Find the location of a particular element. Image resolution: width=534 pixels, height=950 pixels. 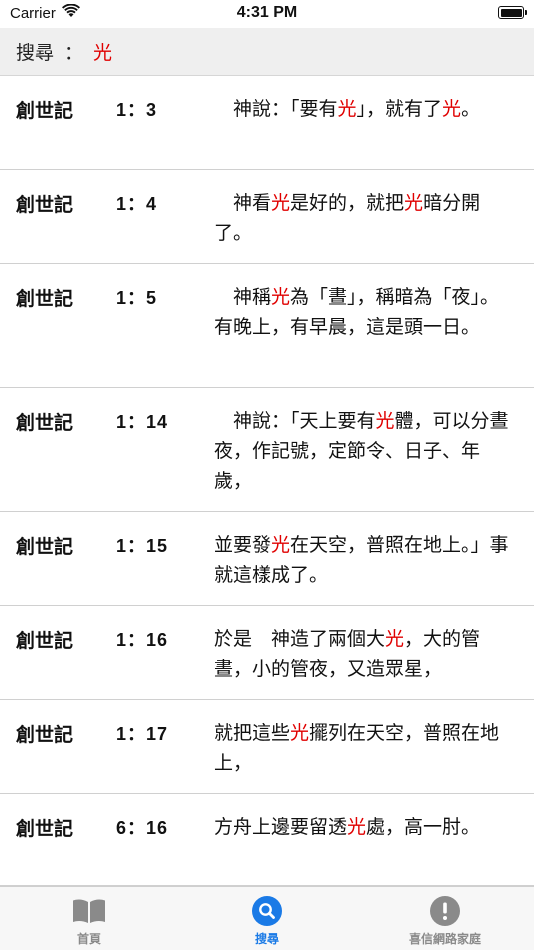

verse-segment: 。 is located at coordinates (471, 109).